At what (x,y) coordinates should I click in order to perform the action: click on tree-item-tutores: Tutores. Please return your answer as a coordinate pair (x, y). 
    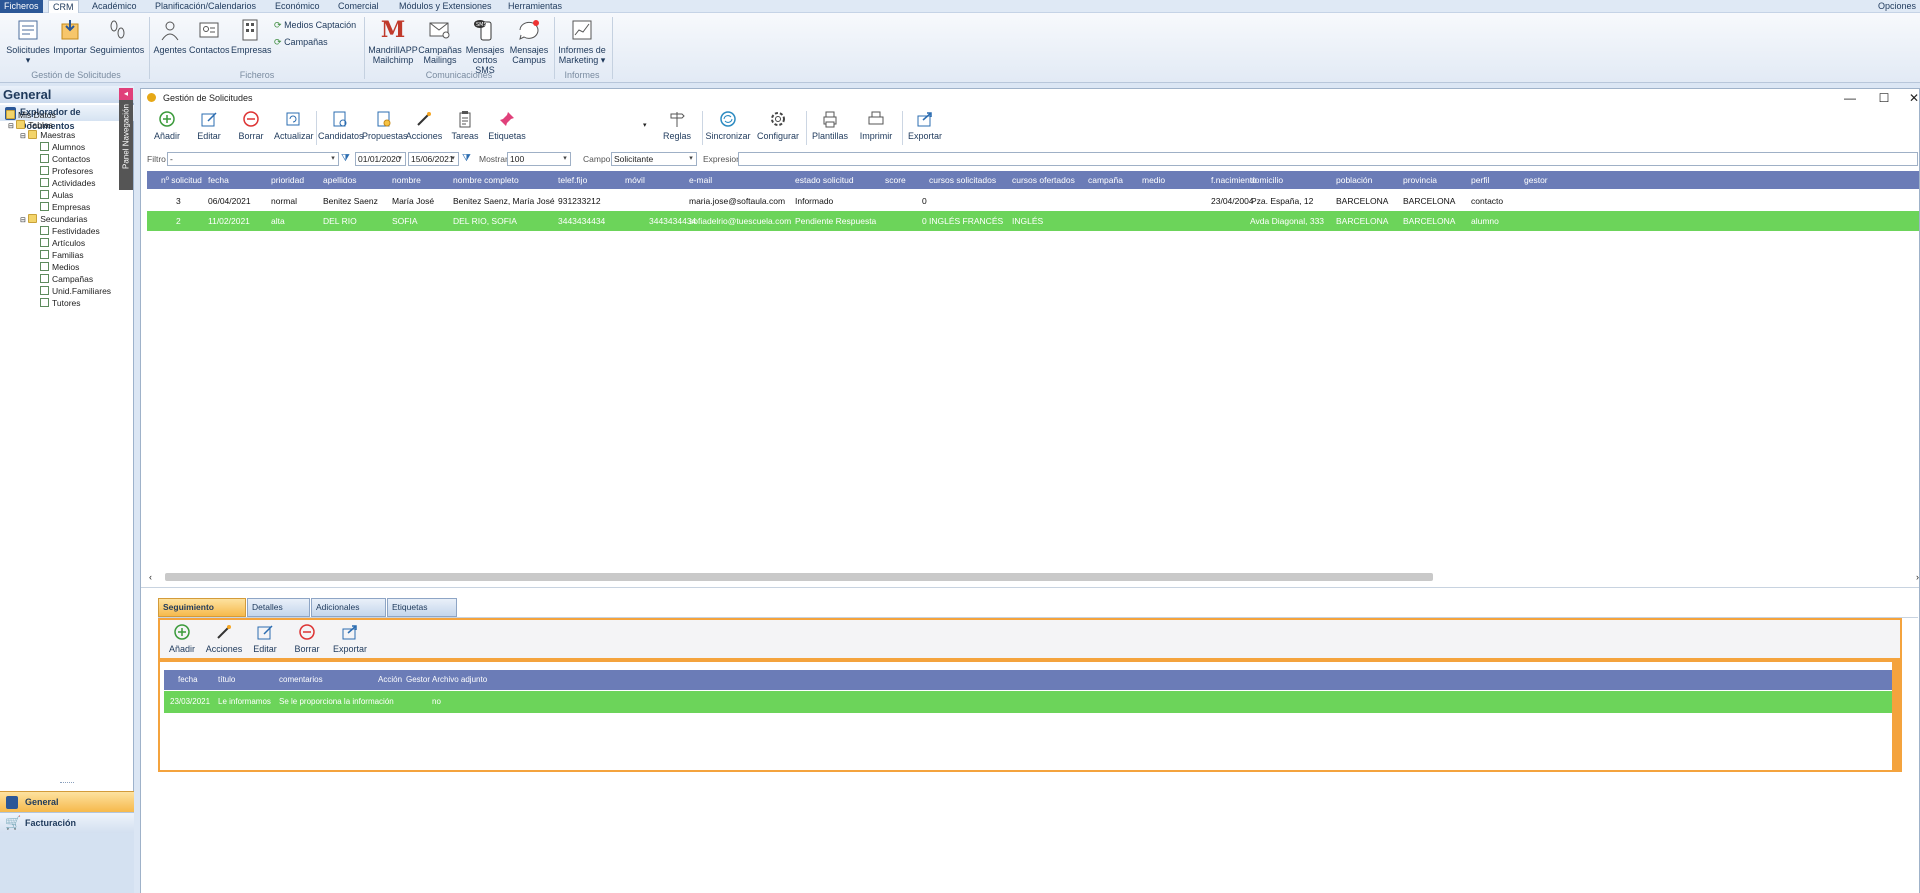
    Looking at the image, I should click on (60, 303).